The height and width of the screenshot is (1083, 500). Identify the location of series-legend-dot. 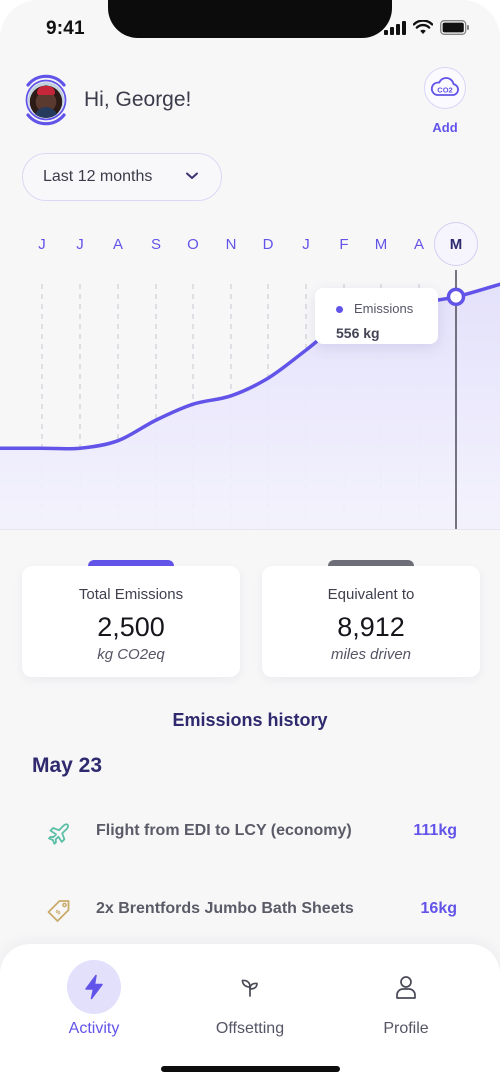
(339, 309).